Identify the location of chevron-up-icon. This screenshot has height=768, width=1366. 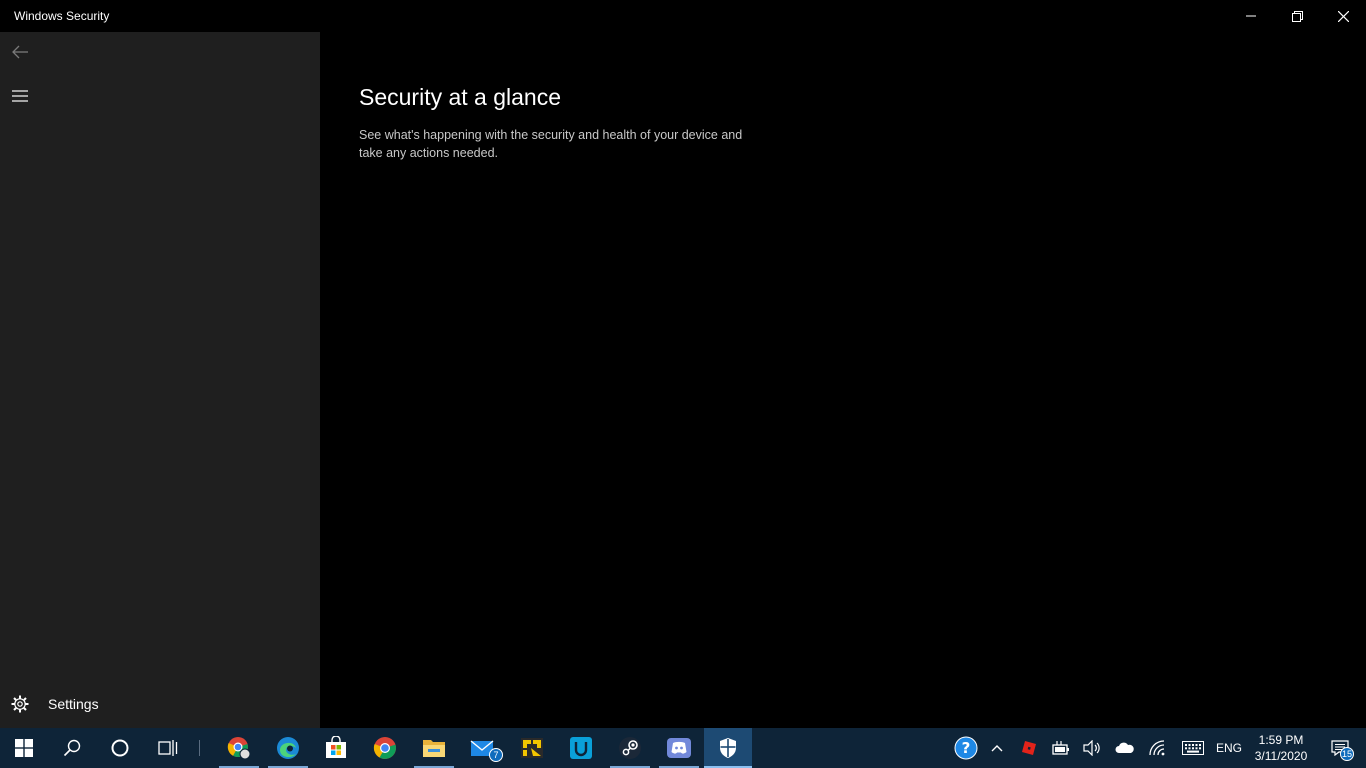
(997, 748).